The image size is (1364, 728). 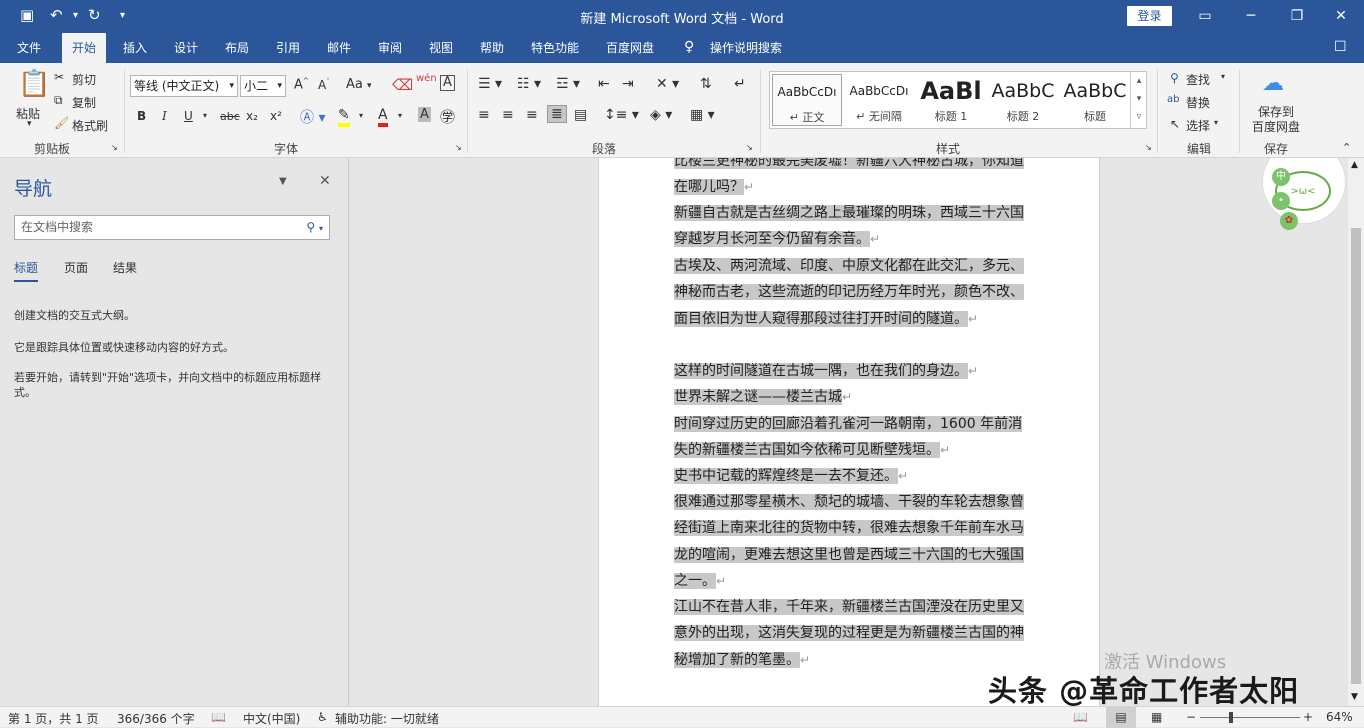 What do you see at coordinates (557, 114) in the screenshot?
I see `justify-icon: ≣` at bounding box center [557, 114].